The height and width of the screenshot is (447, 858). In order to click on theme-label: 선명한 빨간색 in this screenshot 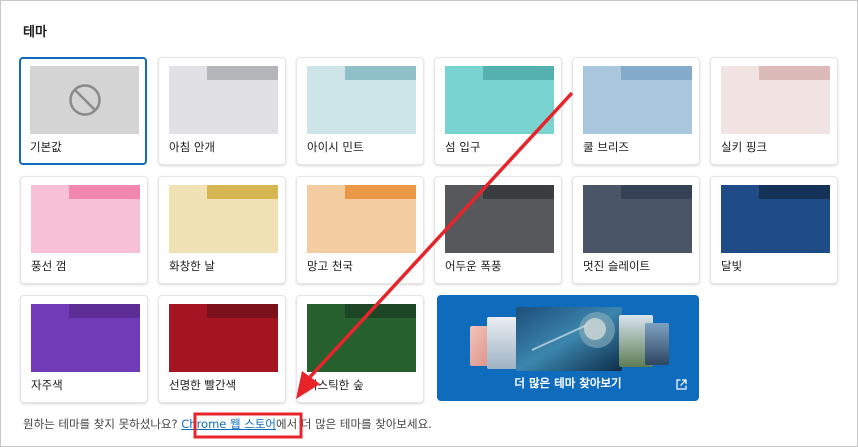, I will do `click(203, 385)`.